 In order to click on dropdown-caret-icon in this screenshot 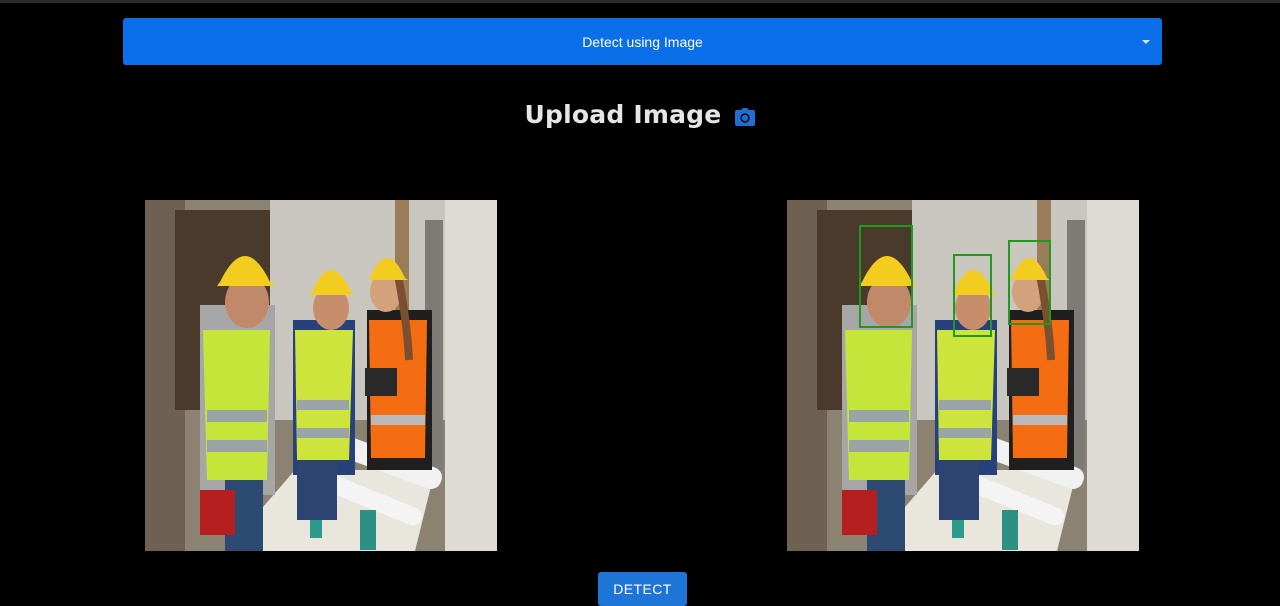, I will do `click(1146, 42)`.